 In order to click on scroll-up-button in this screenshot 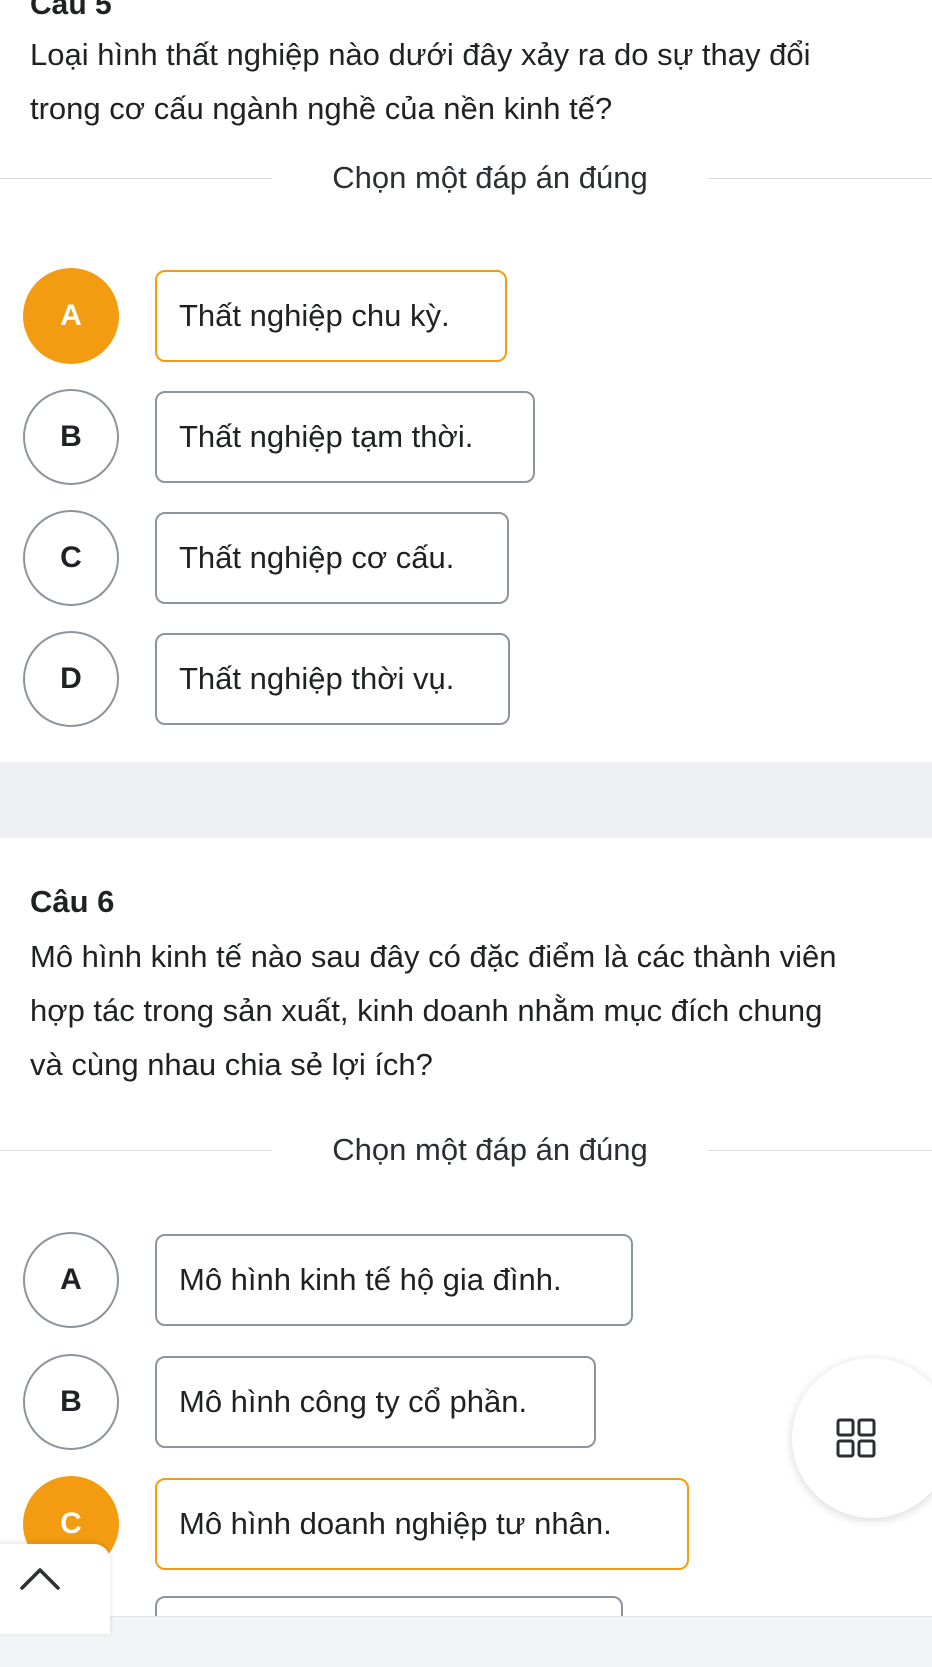, I will do `click(55, 1589)`.